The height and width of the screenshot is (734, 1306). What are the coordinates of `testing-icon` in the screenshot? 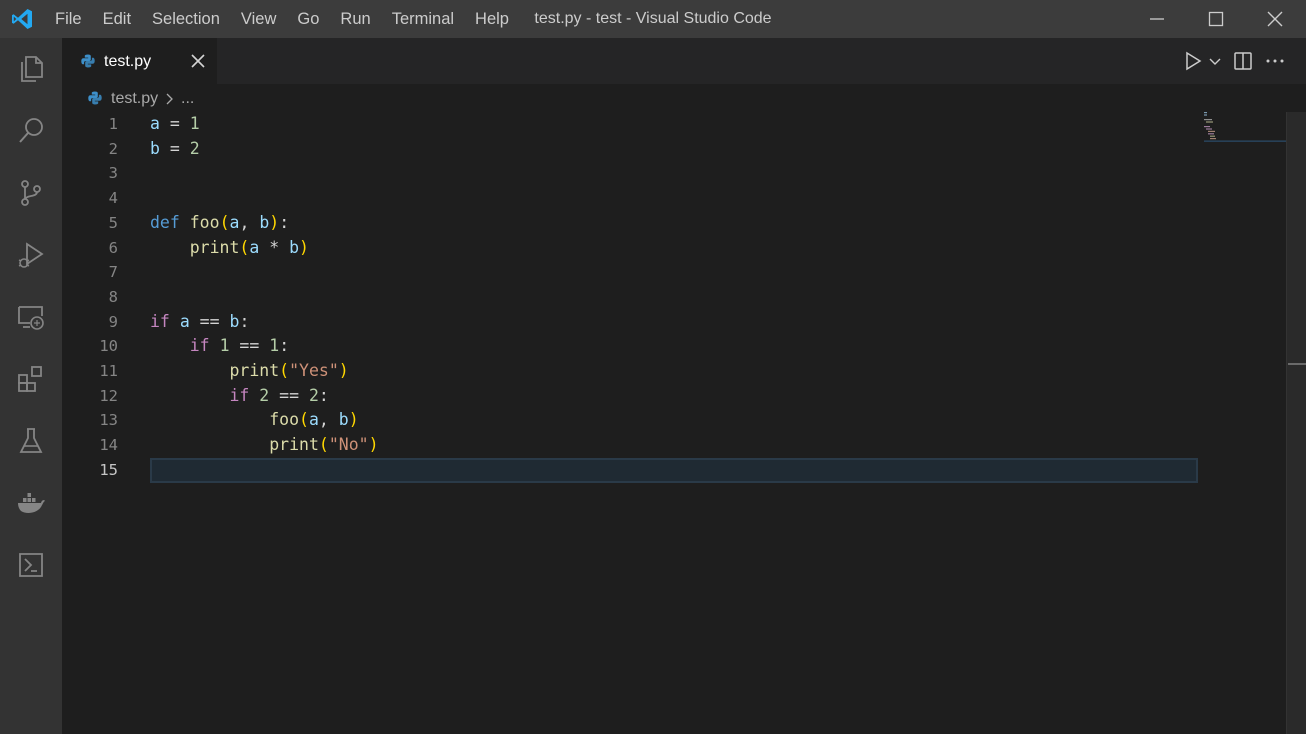 It's located at (31, 441).